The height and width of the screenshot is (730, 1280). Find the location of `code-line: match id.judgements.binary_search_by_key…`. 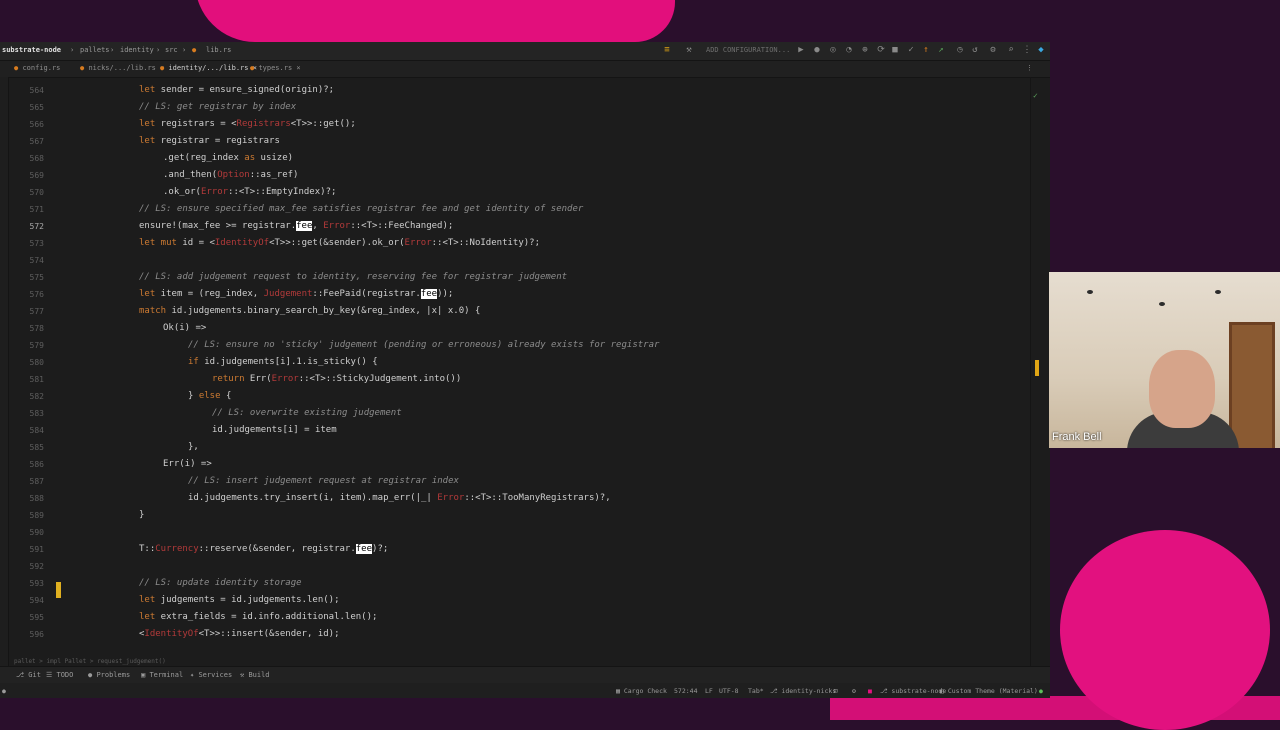

code-line: match id.judgements.binary_search_by_key… is located at coordinates (310, 311).